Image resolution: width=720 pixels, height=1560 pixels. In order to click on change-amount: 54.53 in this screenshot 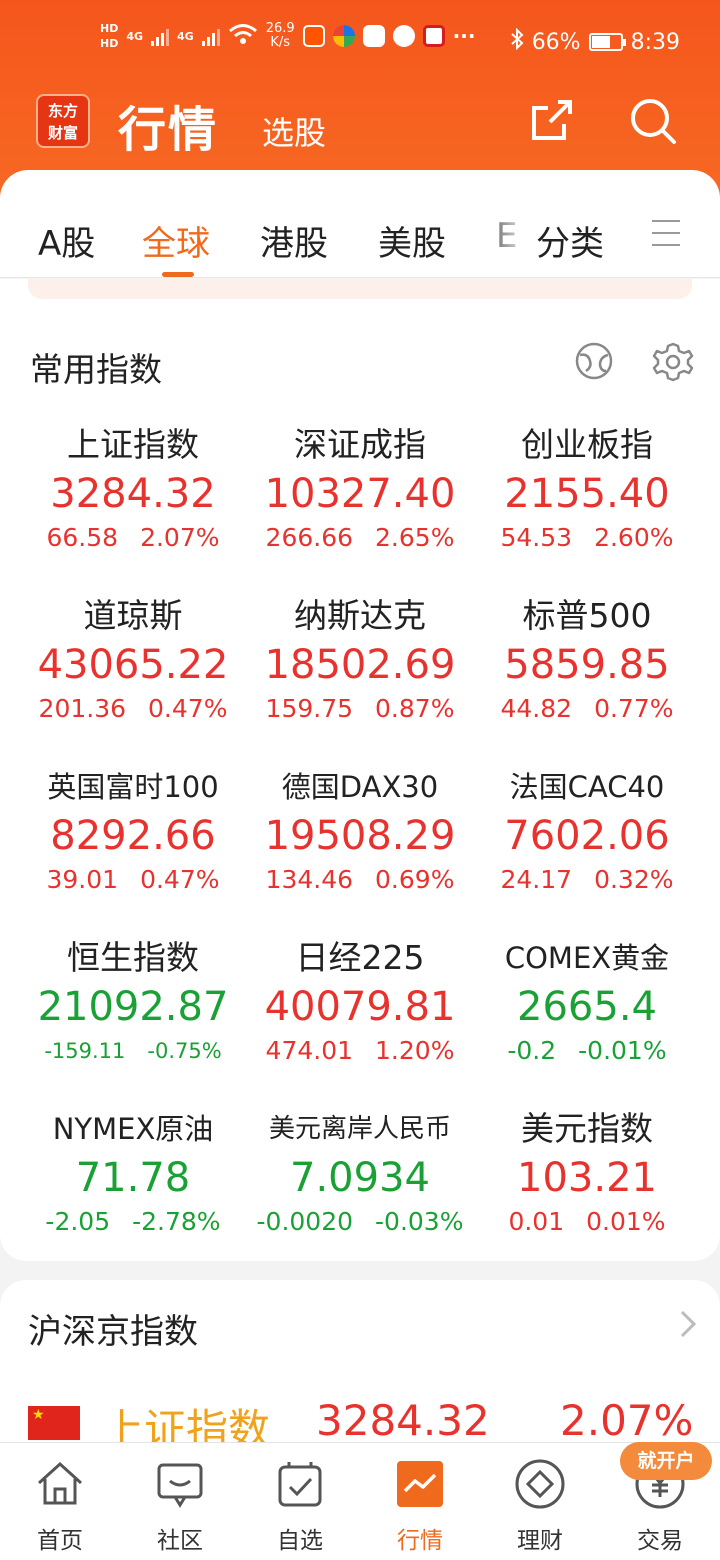, I will do `click(536, 537)`.